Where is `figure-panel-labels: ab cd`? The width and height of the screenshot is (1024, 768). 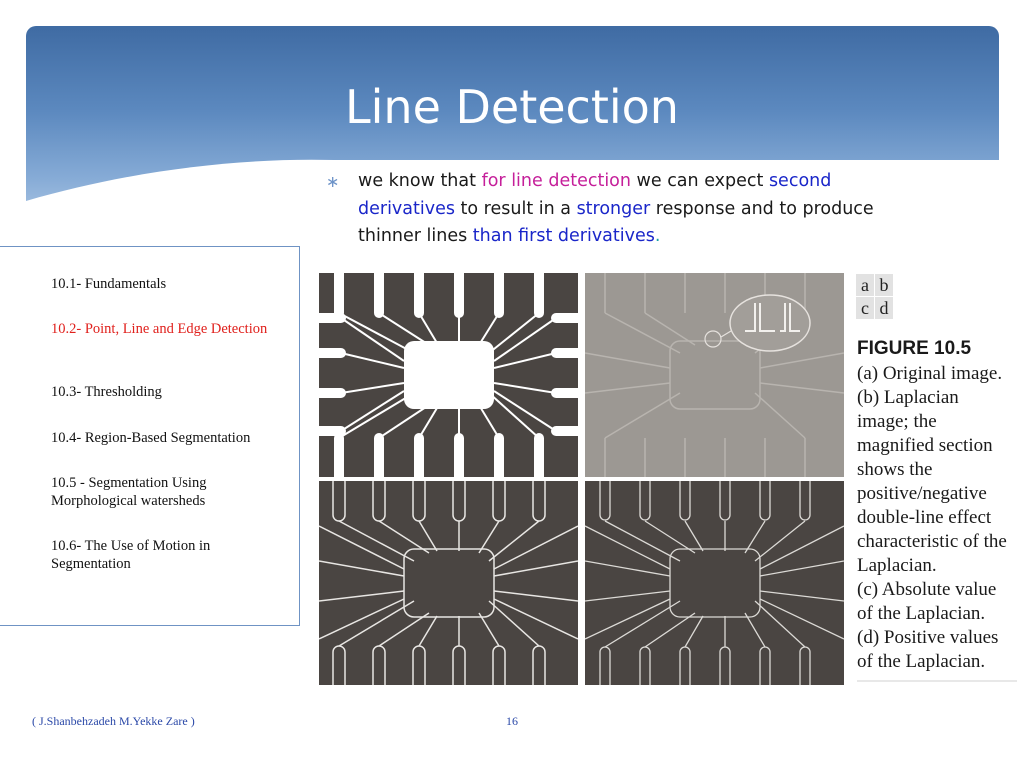 figure-panel-labels: ab cd is located at coordinates (876, 296).